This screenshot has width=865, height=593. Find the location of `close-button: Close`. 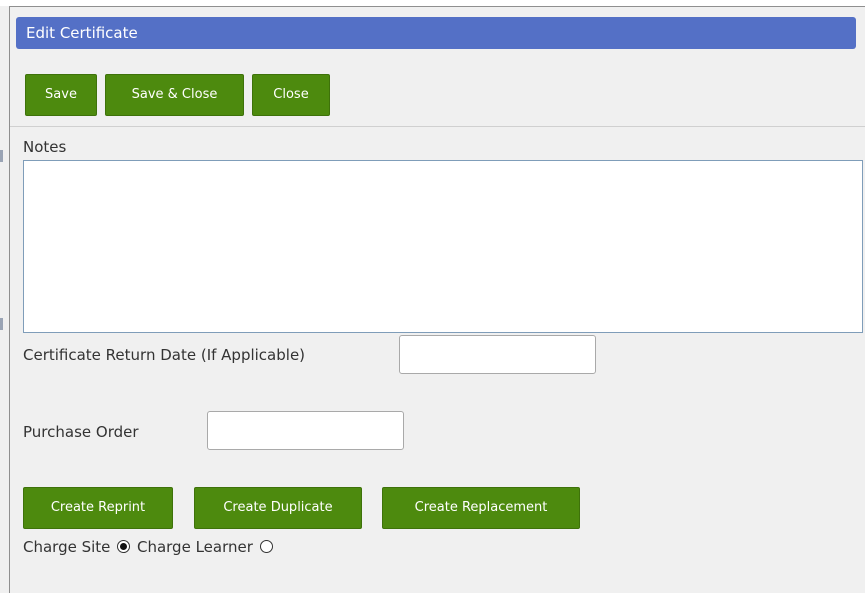

close-button: Close is located at coordinates (291, 95).